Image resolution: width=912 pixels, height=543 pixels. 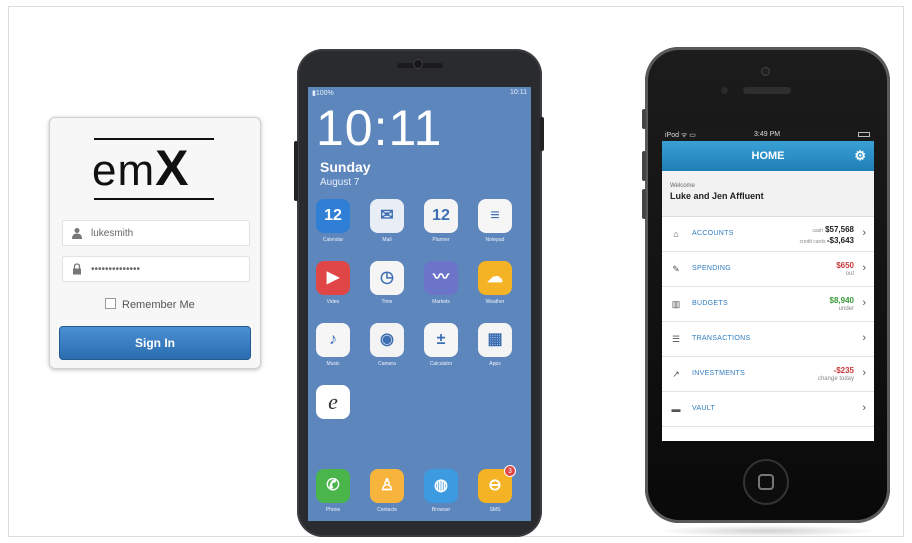 I want to click on menu-row-label: BUDGETS, so click(x=710, y=303).